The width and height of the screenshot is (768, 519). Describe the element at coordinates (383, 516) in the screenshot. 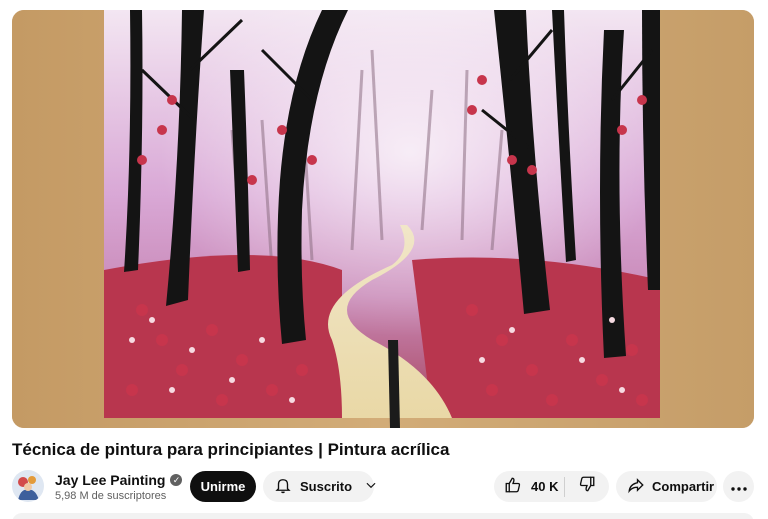

I see `description-box` at that location.